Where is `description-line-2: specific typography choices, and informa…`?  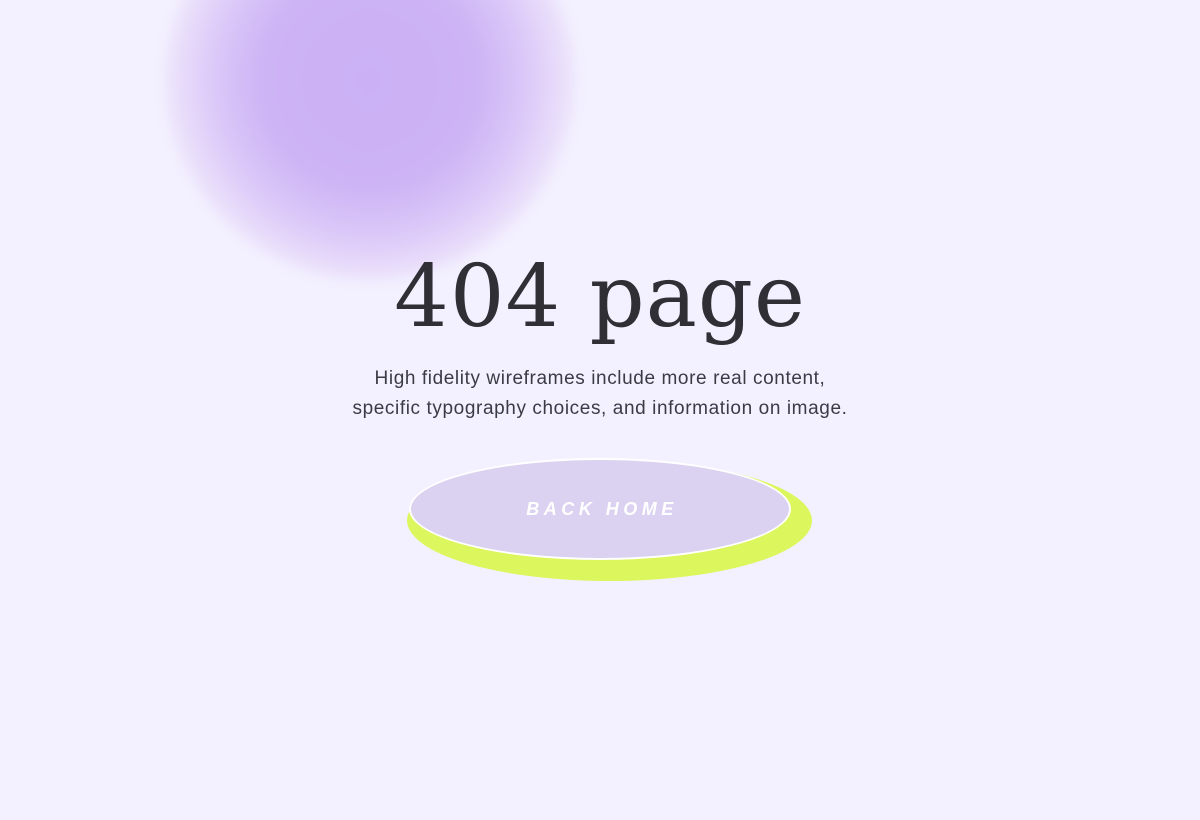
description-line-2: specific typography choices, and informa… is located at coordinates (600, 408).